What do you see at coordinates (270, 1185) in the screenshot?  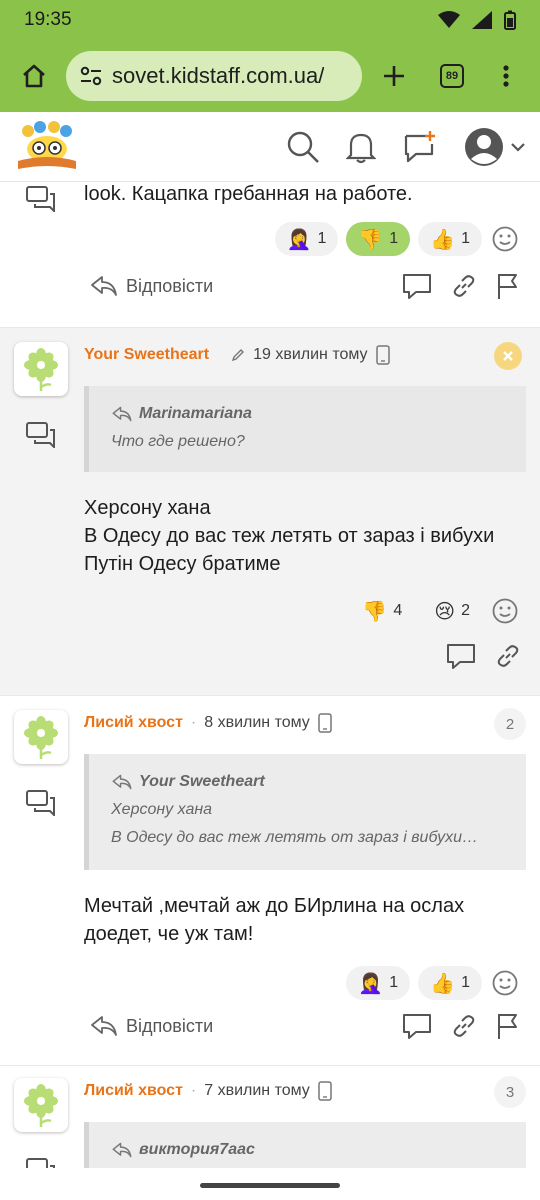 I see `gesture-handle` at bounding box center [270, 1185].